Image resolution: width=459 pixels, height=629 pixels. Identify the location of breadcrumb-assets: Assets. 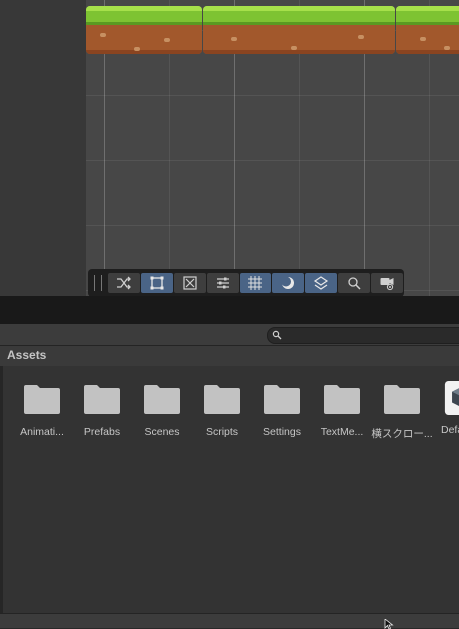
(26, 355).